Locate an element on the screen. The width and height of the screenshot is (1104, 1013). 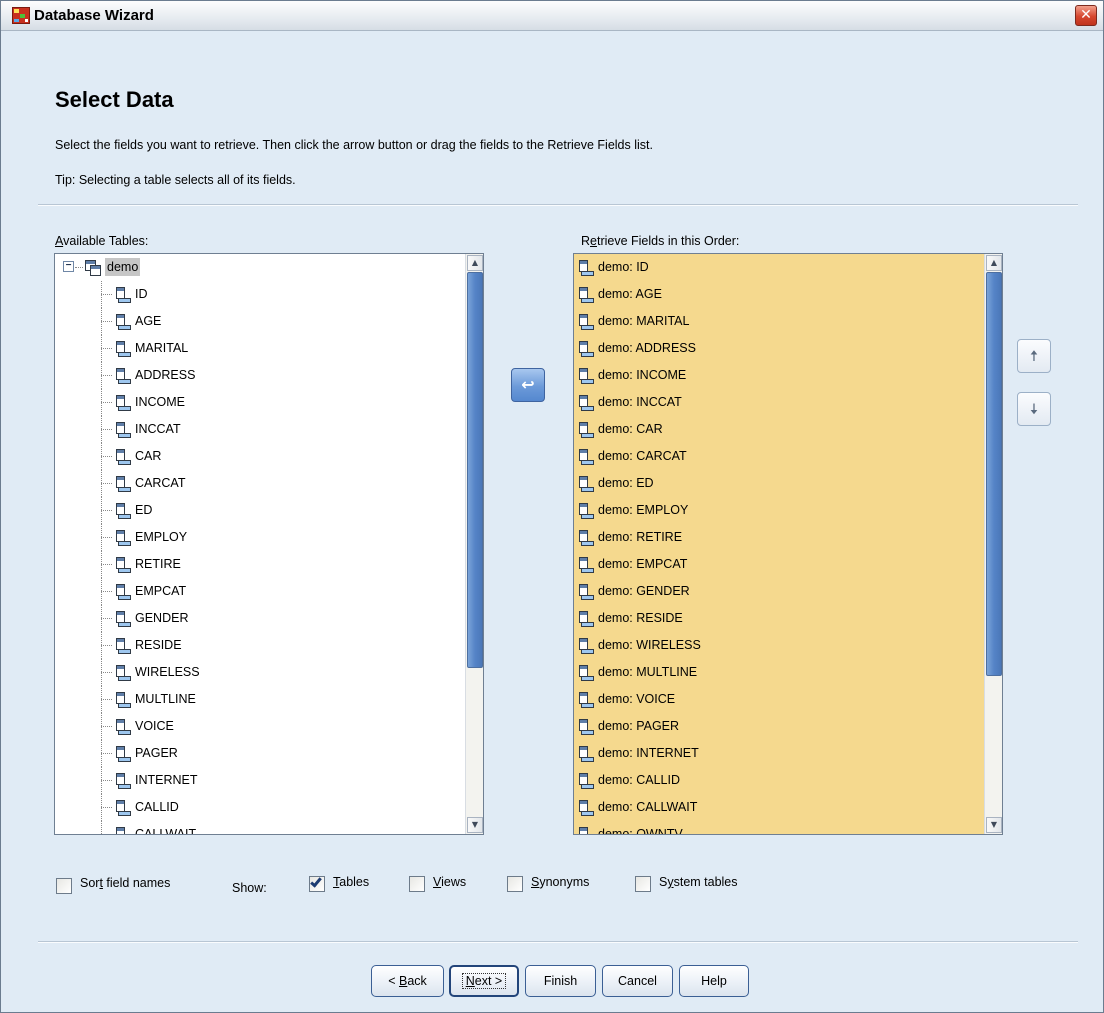
tree-node-field: CAR is located at coordinates (260, 456).